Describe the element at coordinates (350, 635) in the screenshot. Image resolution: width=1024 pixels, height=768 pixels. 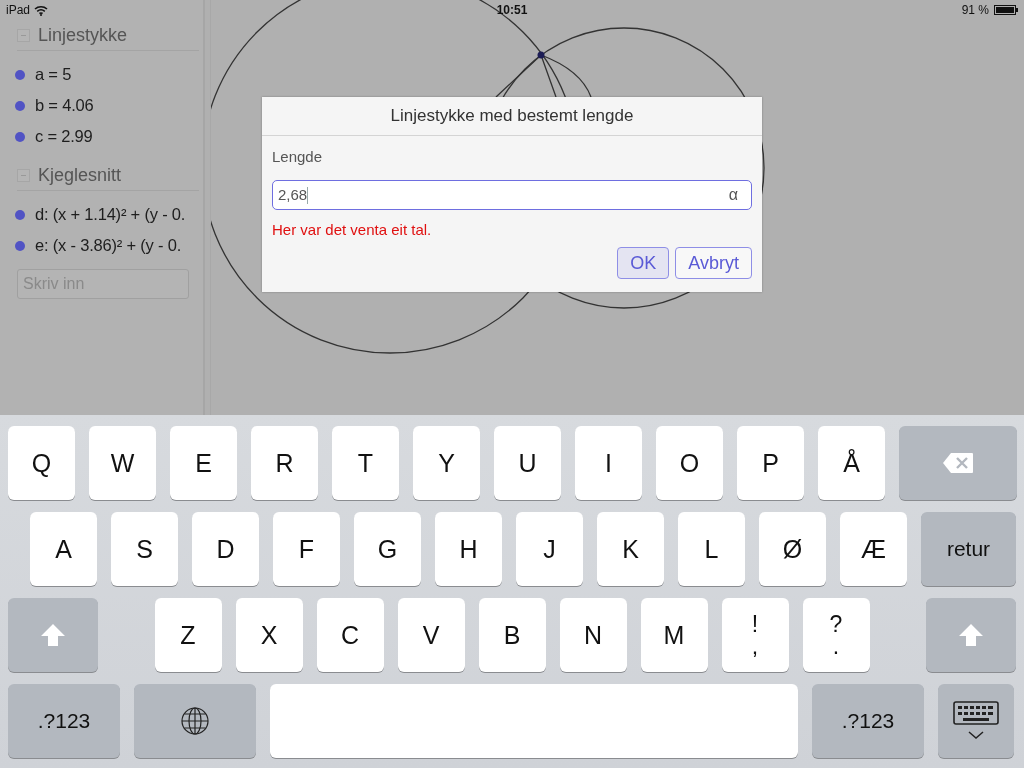
I see `key: C` at that location.